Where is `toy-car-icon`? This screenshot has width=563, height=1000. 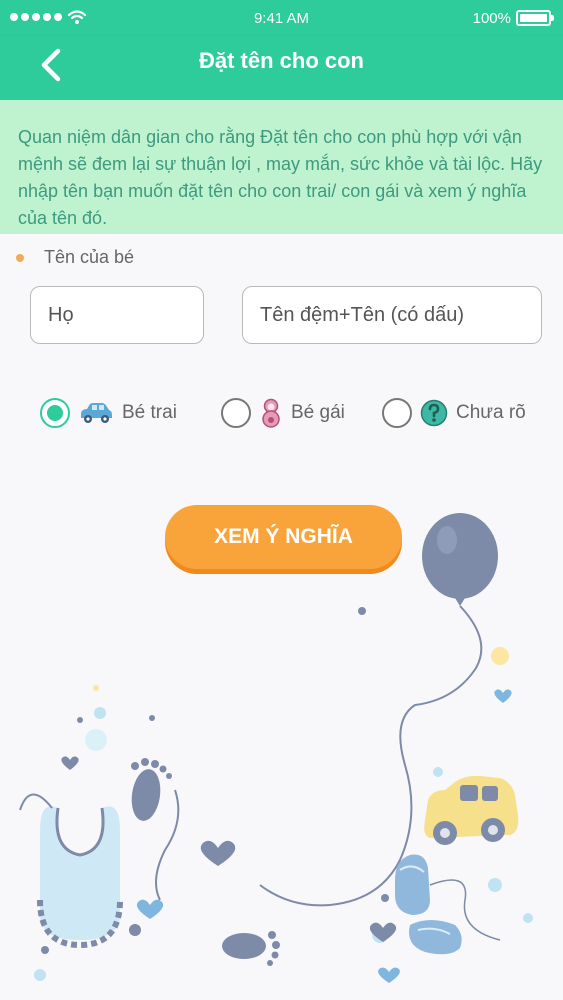
toy-car-icon is located at coordinates (471, 810).